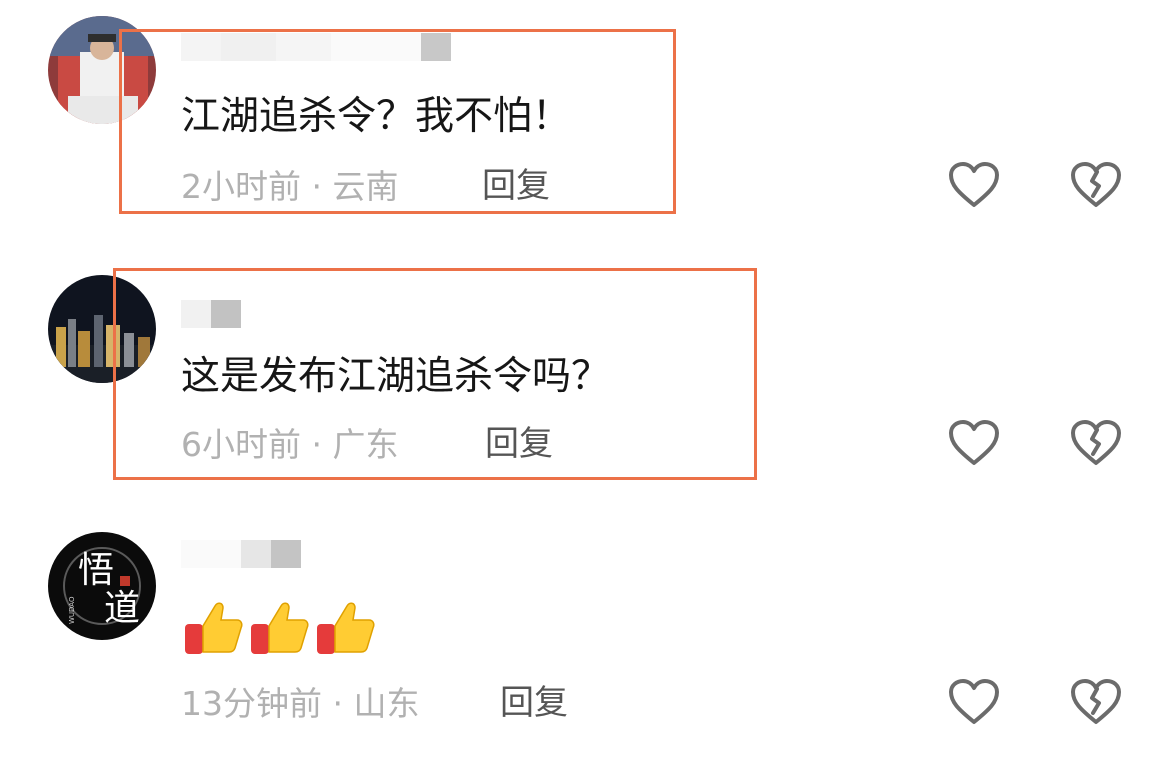 The width and height of the screenshot is (1170, 769). What do you see at coordinates (72, 610) in the screenshot?
I see `avatar-subtext: WUDAO` at bounding box center [72, 610].